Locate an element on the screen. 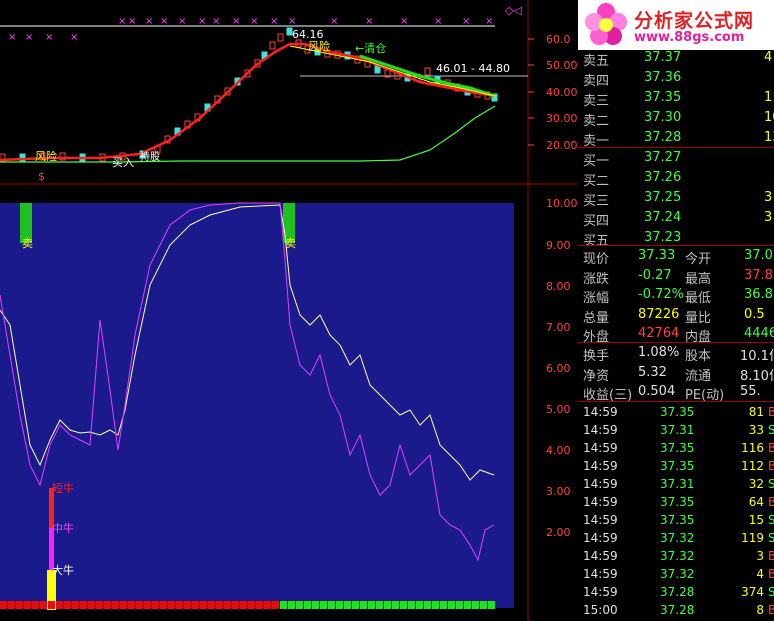 This screenshot has width=774, height=621. svg-text: 3.00 is located at coordinates (558, 491).